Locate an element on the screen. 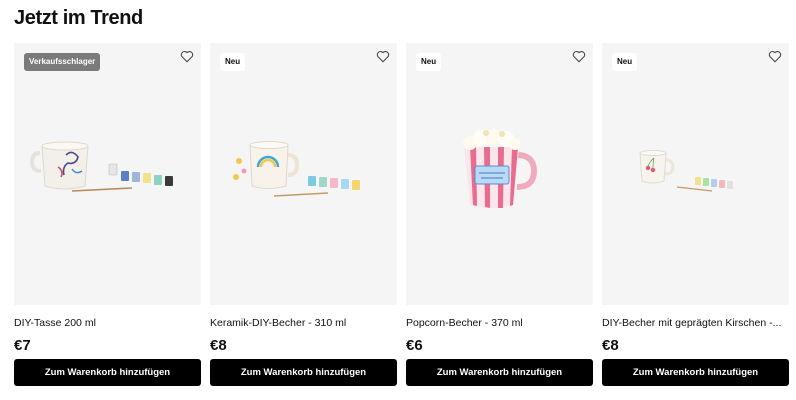  product-name: Keramik-DIY-Becher - 310 ml is located at coordinates (303, 323).